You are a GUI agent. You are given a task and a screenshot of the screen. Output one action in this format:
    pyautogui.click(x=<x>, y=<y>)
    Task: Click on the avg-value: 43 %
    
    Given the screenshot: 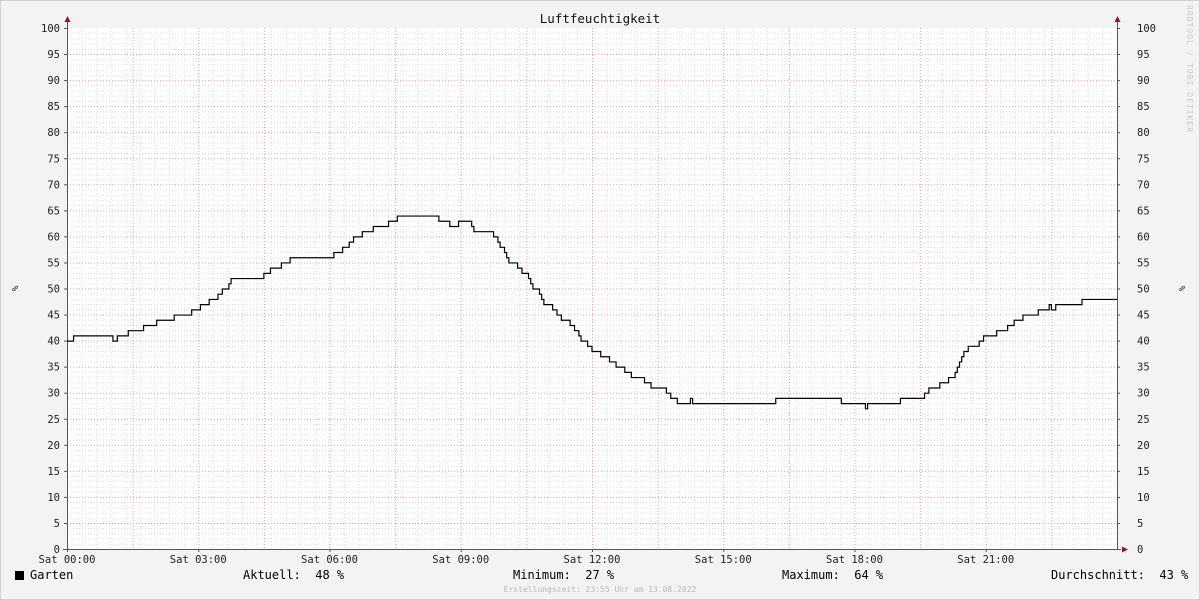 What is the action you would take?
    pyautogui.click(x=1174, y=575)
    